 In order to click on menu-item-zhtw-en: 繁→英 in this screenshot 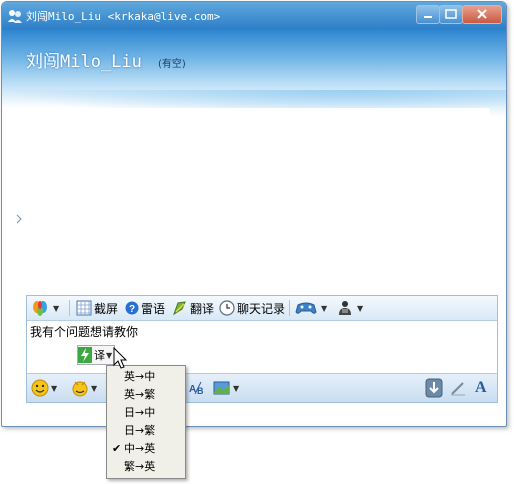, I will do `click(146, 466)`.